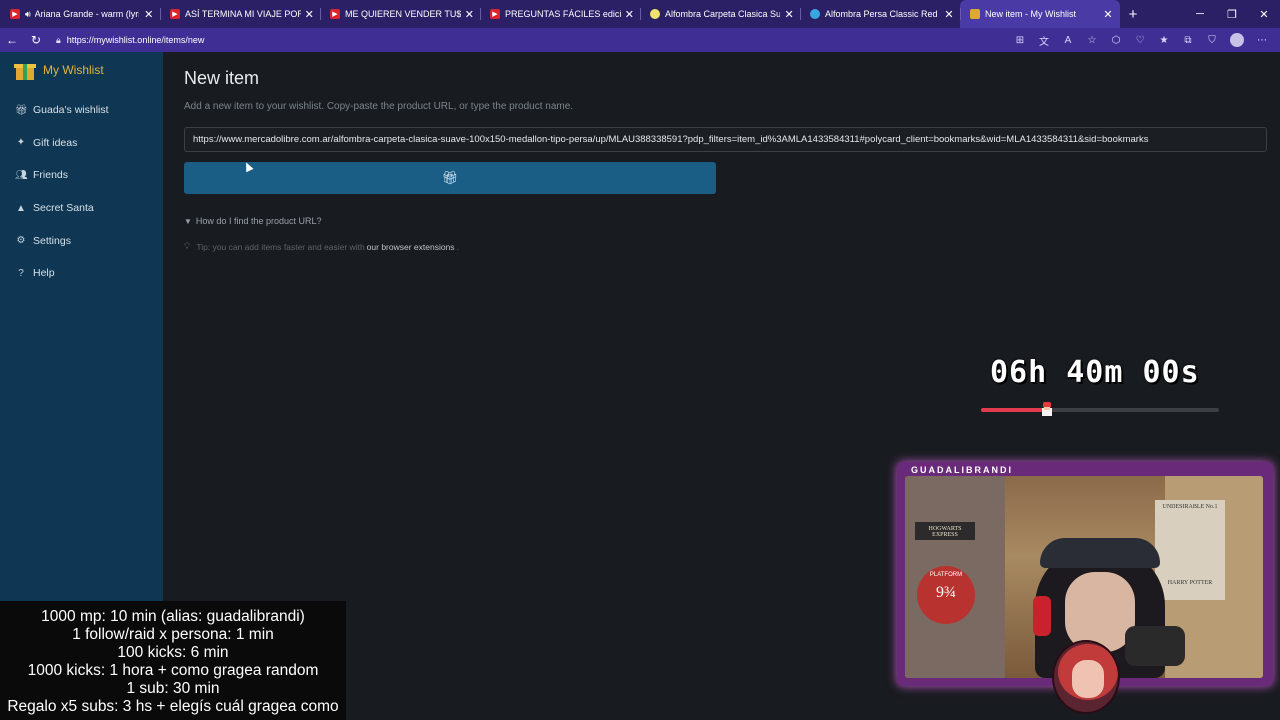  Describe the element at coordinates (1047, 410) in the screenshot. I see `santa-sprite-icon` at that location.